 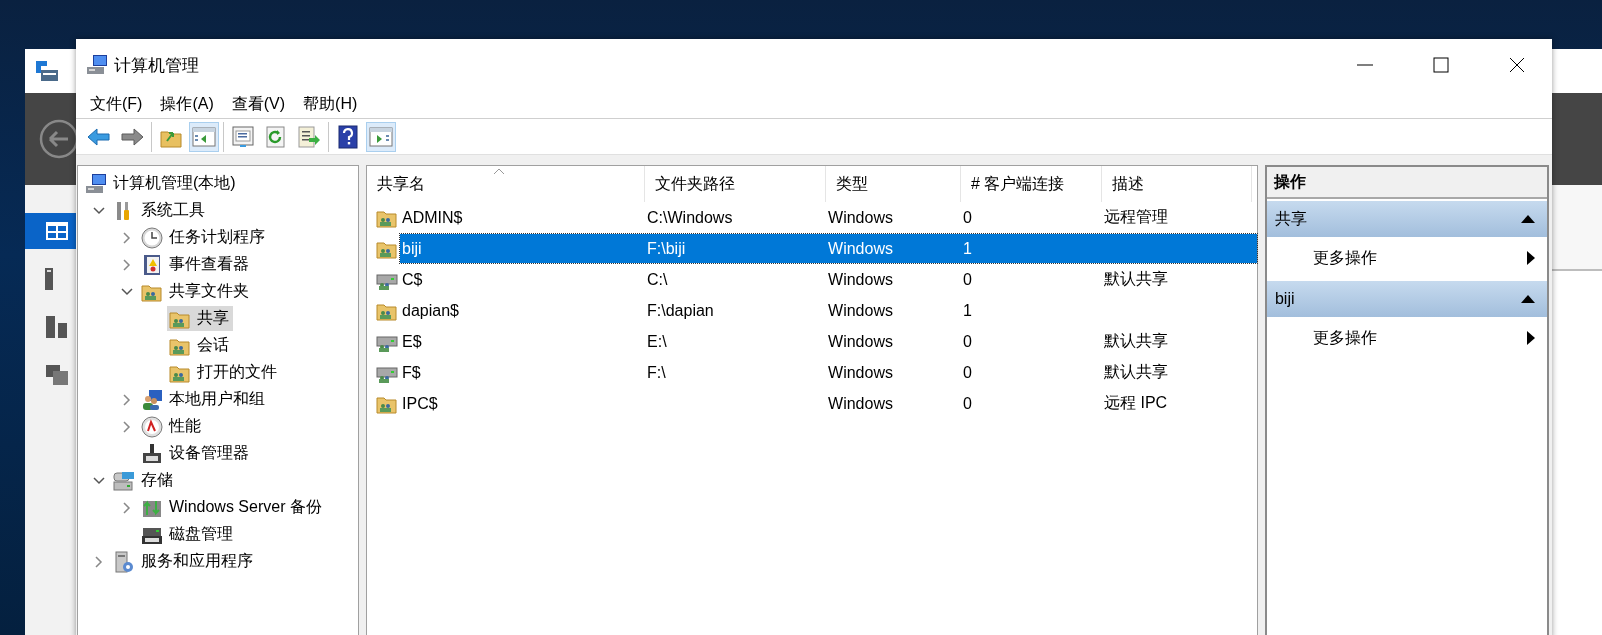 I want to click on tree-item: 设备管理器, so click(x=196, y=453).